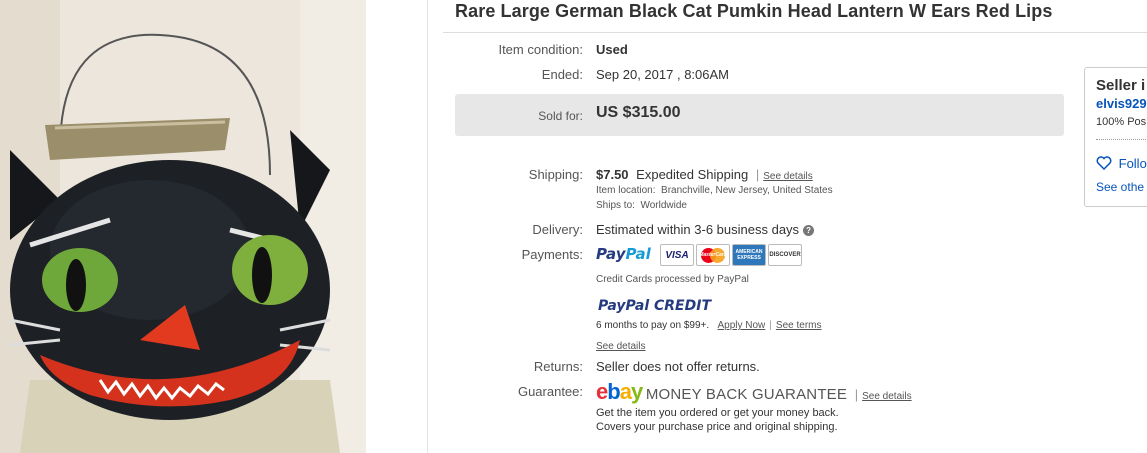  What do you see at coordinates (638, 112) in the screenshot?
I see `sold-price: US $315.00` at bounding box center [638, 112].